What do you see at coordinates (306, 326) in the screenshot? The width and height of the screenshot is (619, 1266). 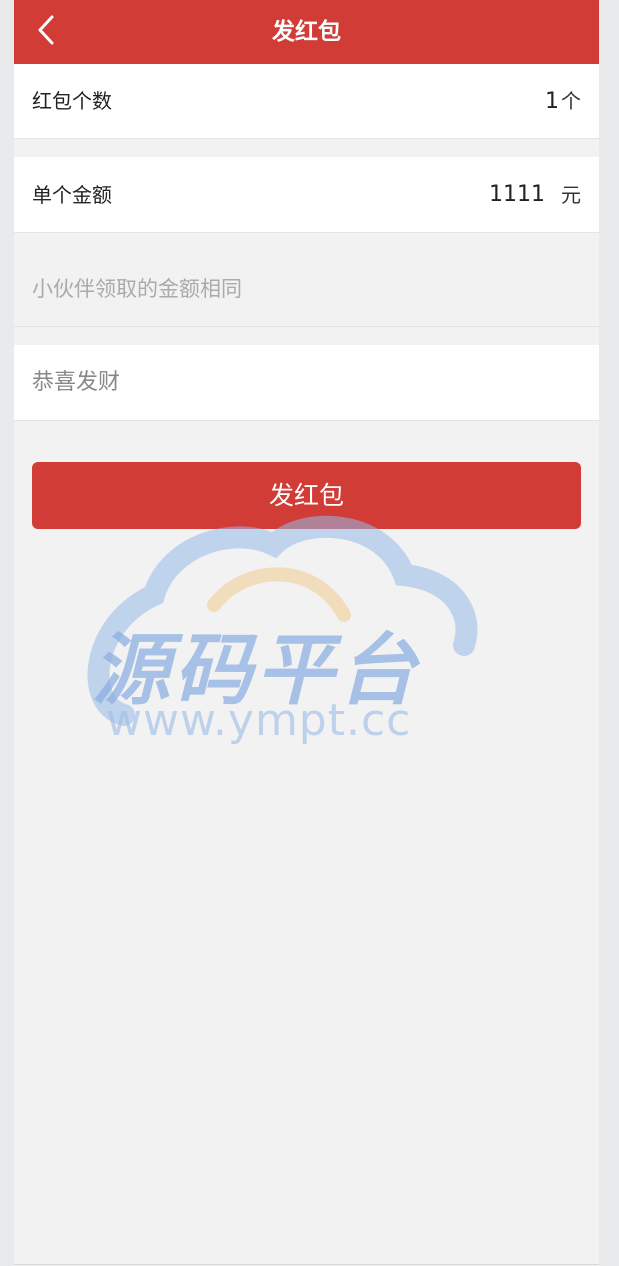 I see `divider` at bounding box center [306, 326].